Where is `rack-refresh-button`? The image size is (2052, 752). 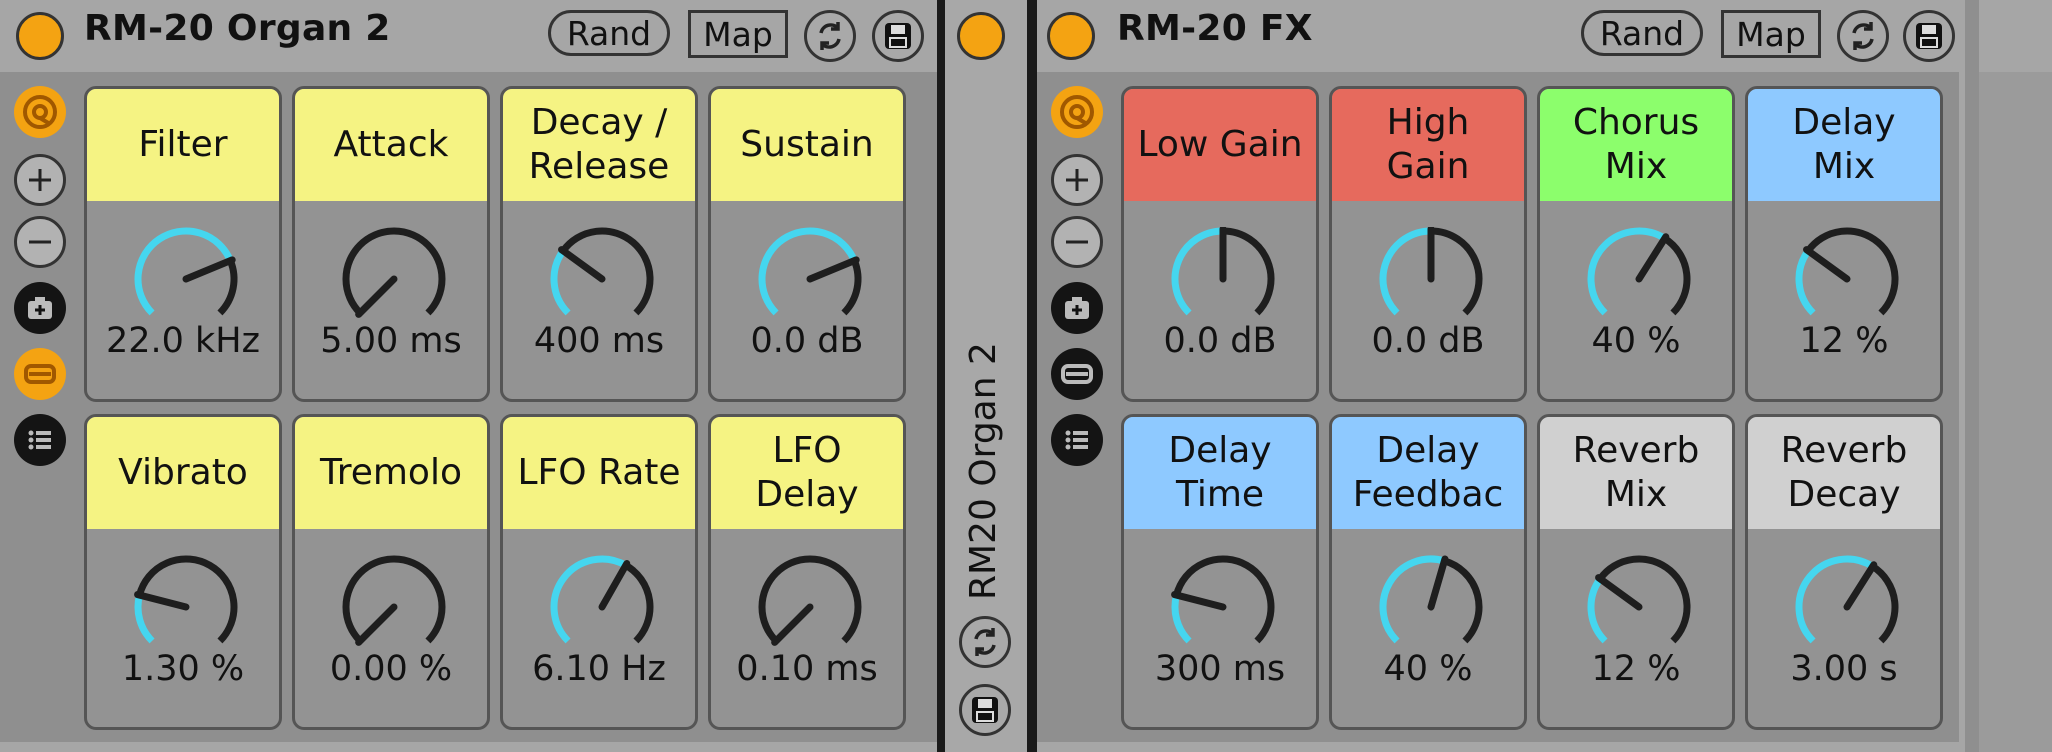
rack-refresh-button is located at coordinates (985, 642).